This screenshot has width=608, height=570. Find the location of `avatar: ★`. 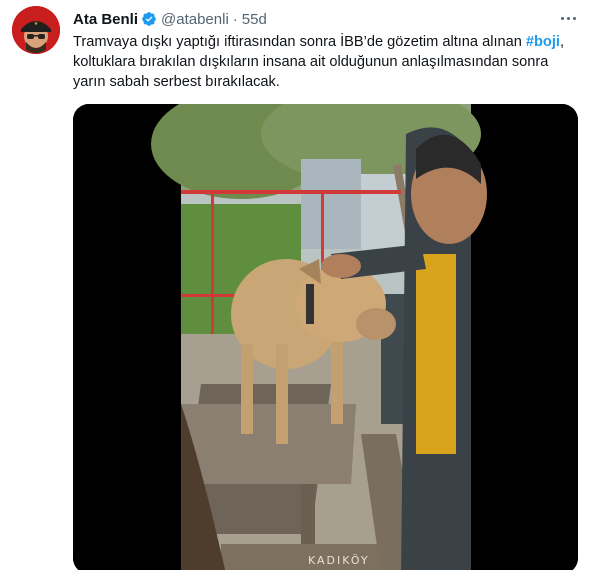

avatar: ★ is located at coordinates (36, 30).